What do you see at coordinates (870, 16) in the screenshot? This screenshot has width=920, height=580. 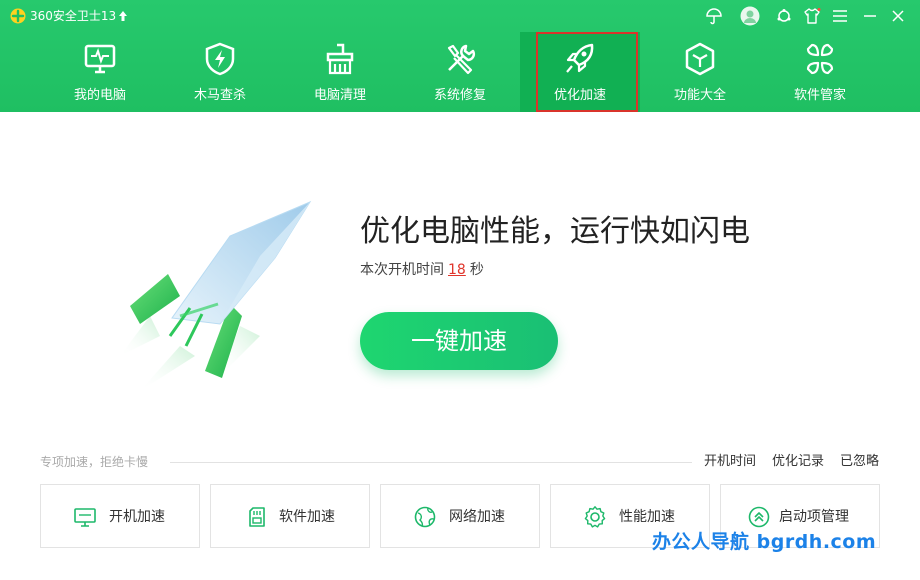 I see `minimize-icon` at bounding box center [870, 16].